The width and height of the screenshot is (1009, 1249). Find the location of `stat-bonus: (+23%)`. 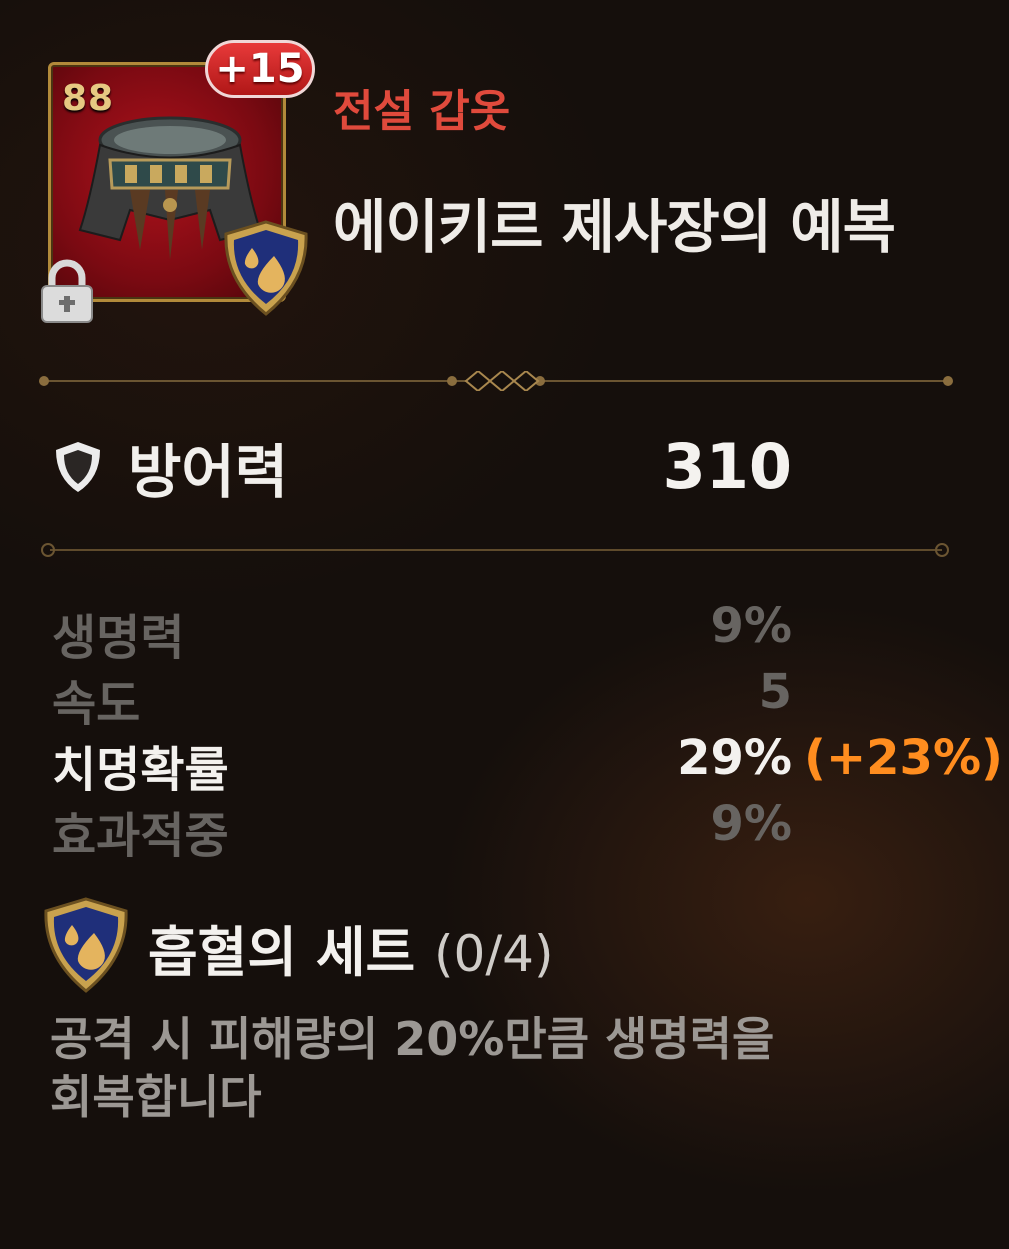

stat-bonus: (+23%) is located at coordinates (903, 758).